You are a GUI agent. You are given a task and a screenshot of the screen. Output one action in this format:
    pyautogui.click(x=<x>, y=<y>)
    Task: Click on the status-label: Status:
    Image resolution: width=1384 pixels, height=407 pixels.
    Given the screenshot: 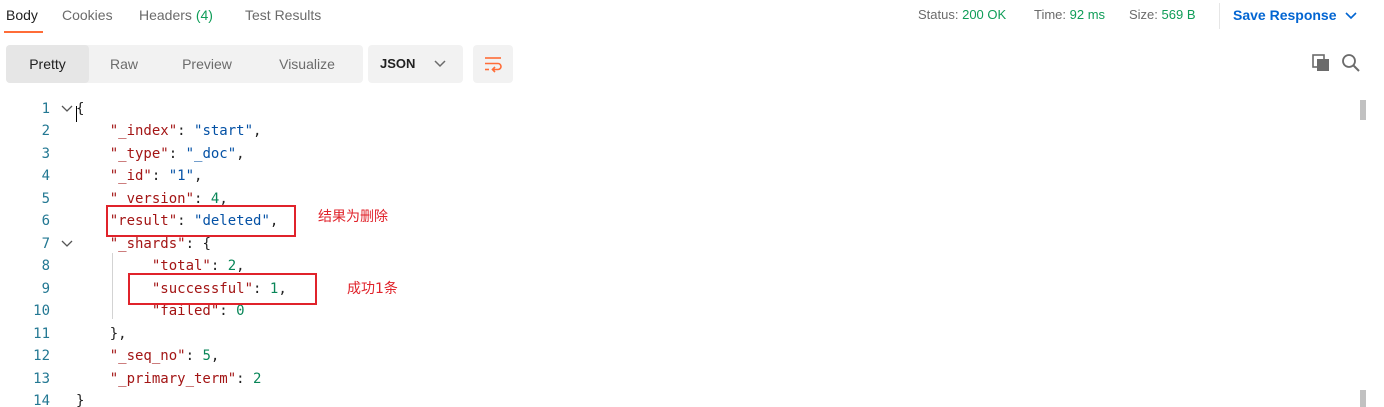 What is the action you would take?
    pyautogui.click(x=938, y=14)
    